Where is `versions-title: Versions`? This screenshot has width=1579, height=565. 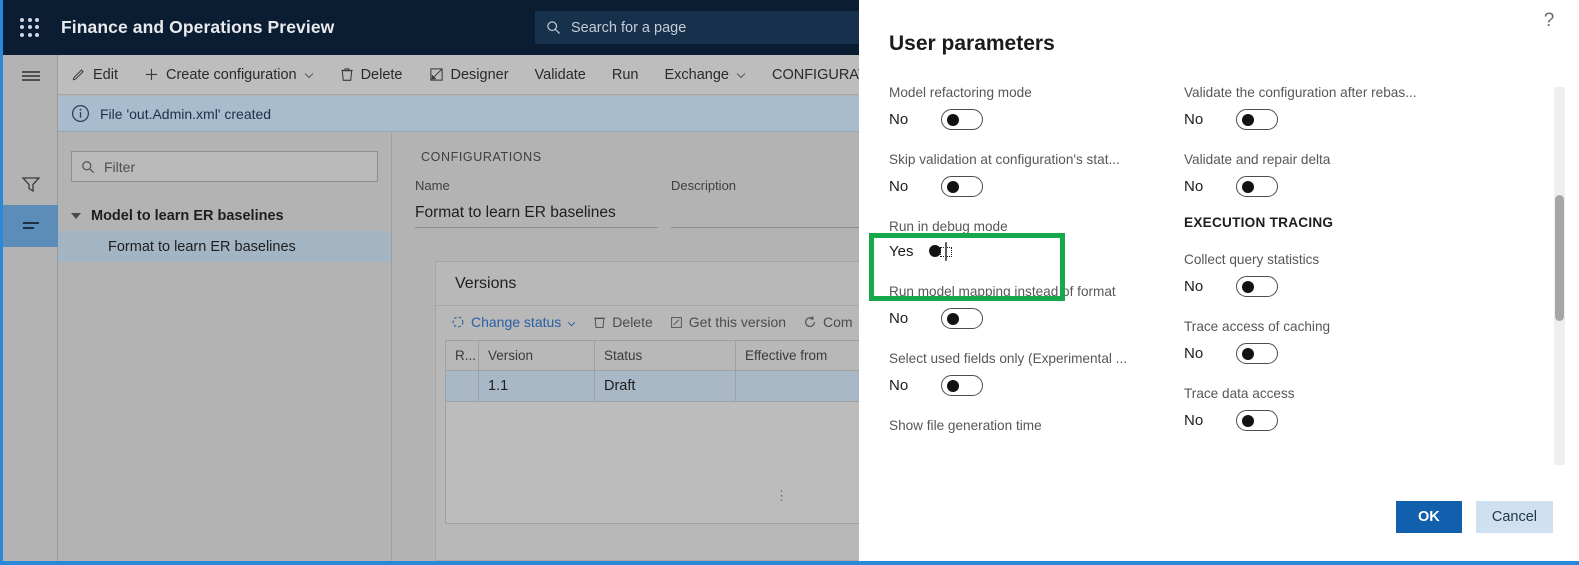
versions-title: Versions is located at coordinates (647, 284).